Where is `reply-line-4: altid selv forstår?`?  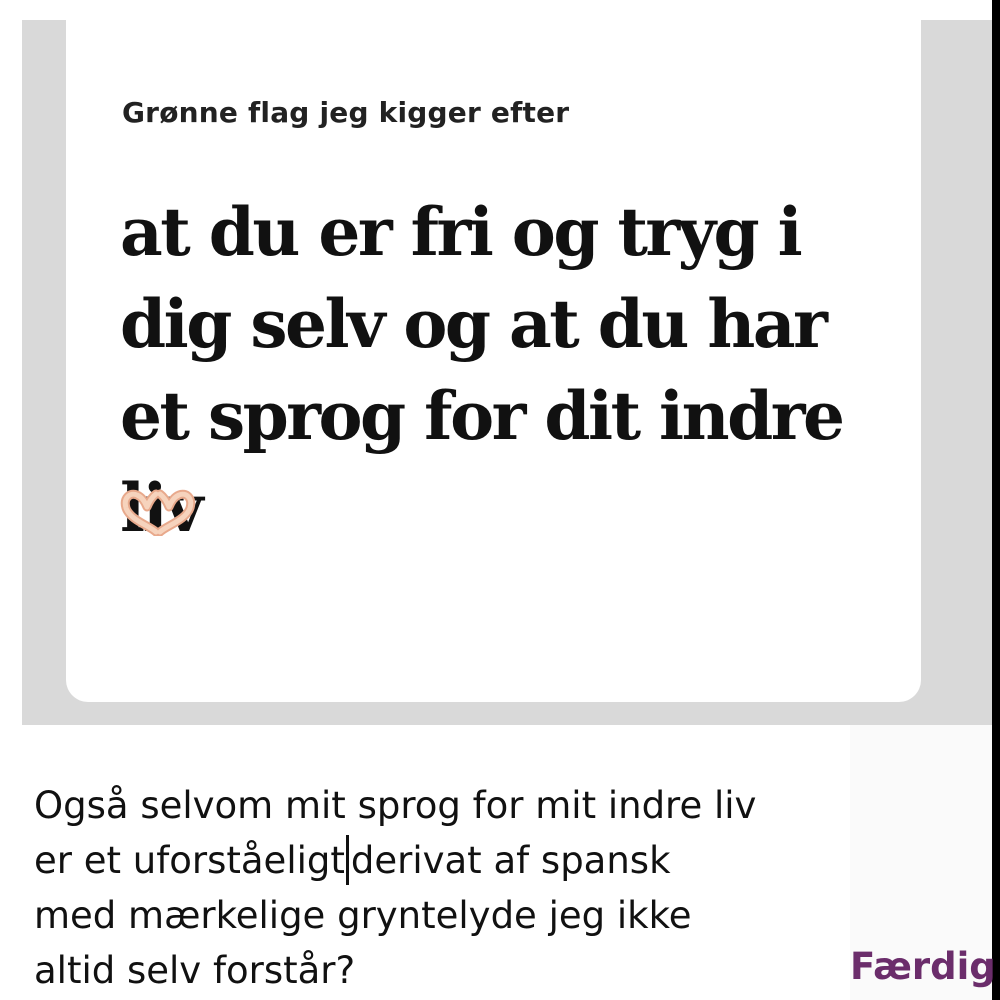
reply-line-4: altid selv forstår? is located at coordinates (195, 970).